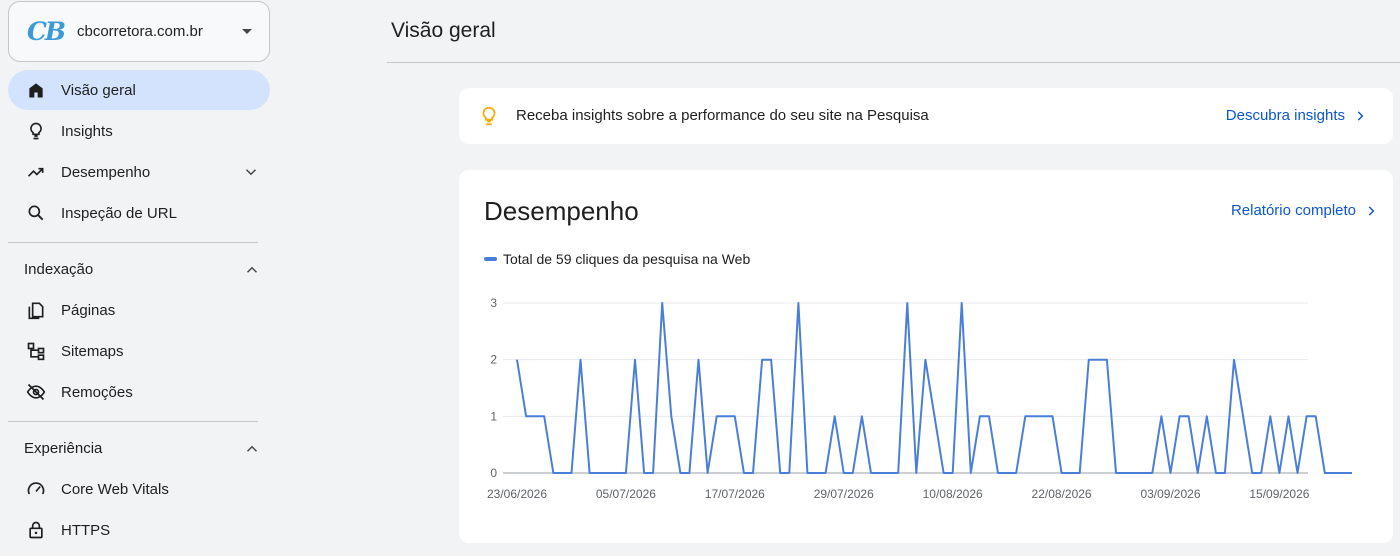 The image size is (1400, 556). Describe the element at coordinates (86, 530) in the screenshot. I see `sidebar-item-label: HTTPS` at that location.